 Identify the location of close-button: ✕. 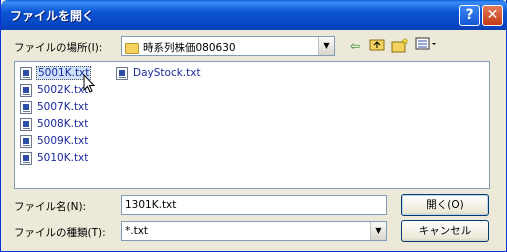
(492, 15).